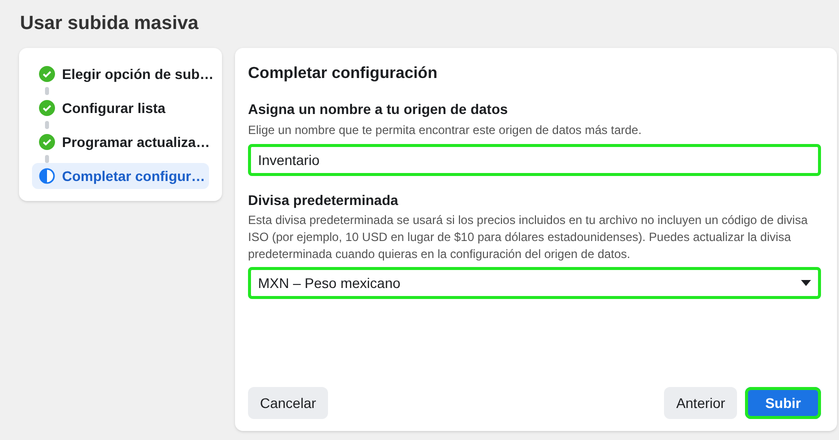  I want to click on help-text: Esta divisa predeterminada se usará si los precios incluidos en tu archivo no incluyen un código de divisa ISO (por ejemplo, 10 USD en lugar de $10 para dólares estadounidenses). Puedes actualizar la divisa predeterminada cuando quieras en la configuración del origen de datos., so click(528, 237).